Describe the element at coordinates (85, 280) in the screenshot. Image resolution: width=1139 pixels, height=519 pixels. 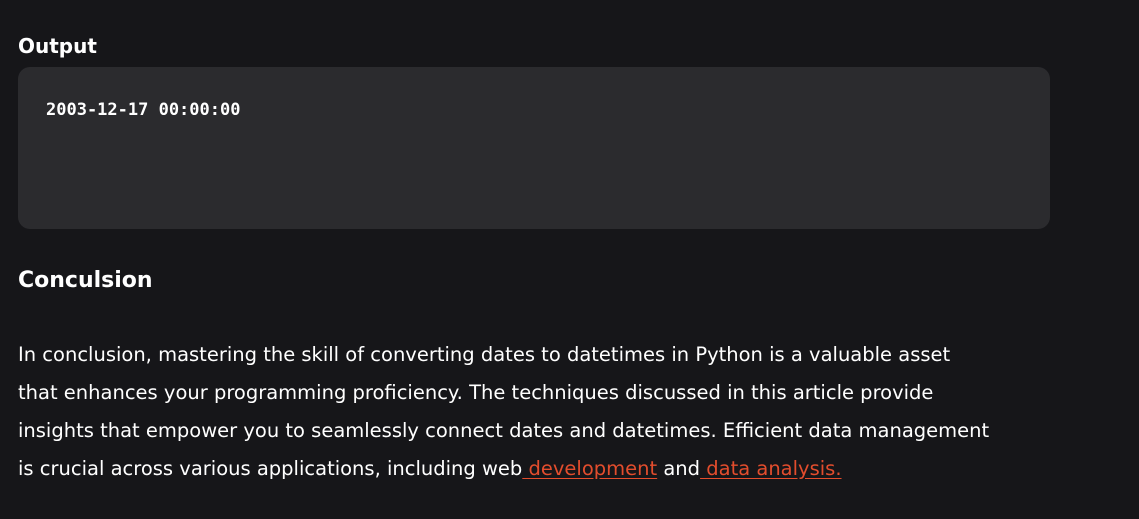
I see `conclusion-heading: Conculsion` at that location.